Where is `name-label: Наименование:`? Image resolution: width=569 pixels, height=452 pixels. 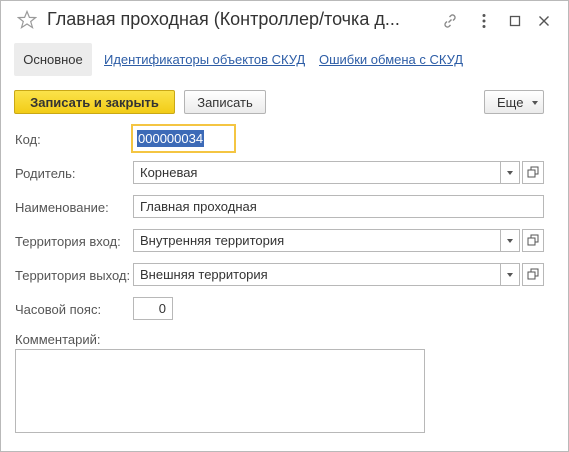
name-label: Наименование: is located at coordinates (62, 207).